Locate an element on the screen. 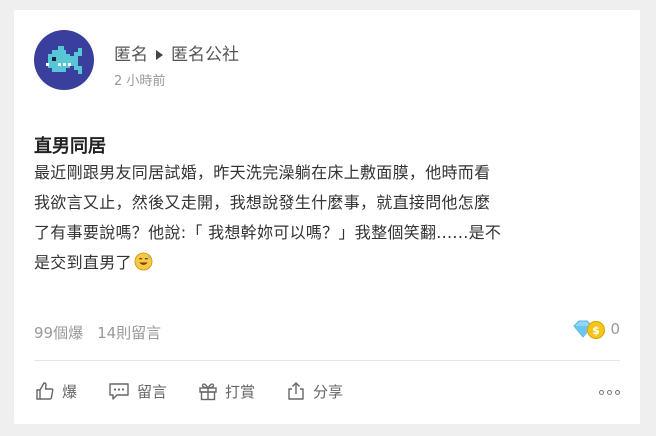 Image resolution: width=656 pixels, height=436 pixels. comment-icon is located at coordinates (119, 391).